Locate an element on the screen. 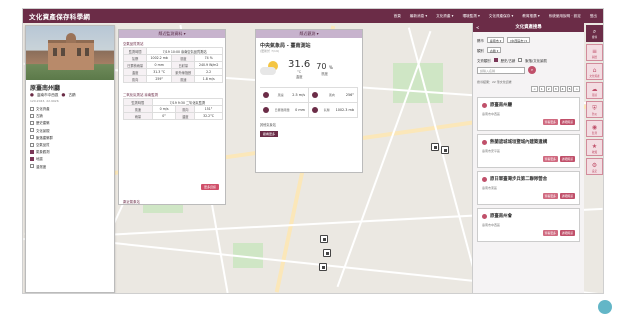 The image size is (623, 314). heritage-icon: ⌂ 文化資產 is located at coordinates (594, 71).